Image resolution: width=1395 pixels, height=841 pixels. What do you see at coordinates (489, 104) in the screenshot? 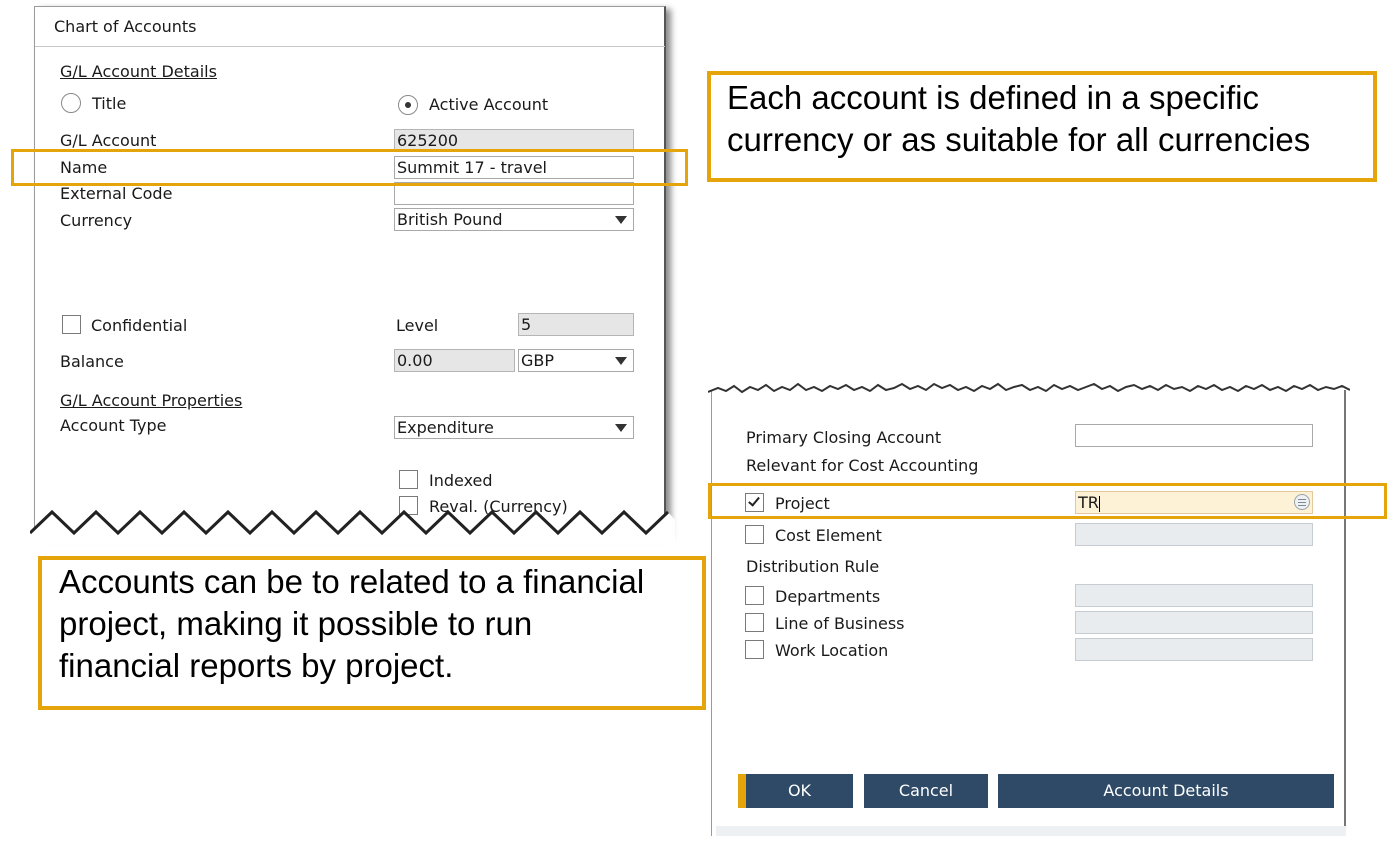
I see `active-account-radio-label: Active Account` at bounding box center [489, 104].